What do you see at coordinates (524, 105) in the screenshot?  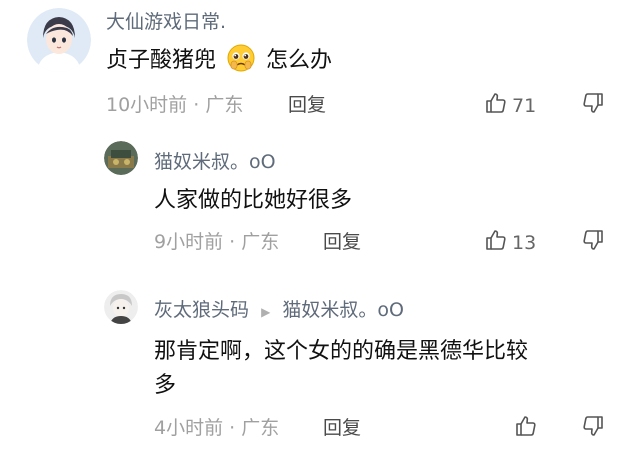 I see `comment-like-count: 71` at bounding box center [524, 105].